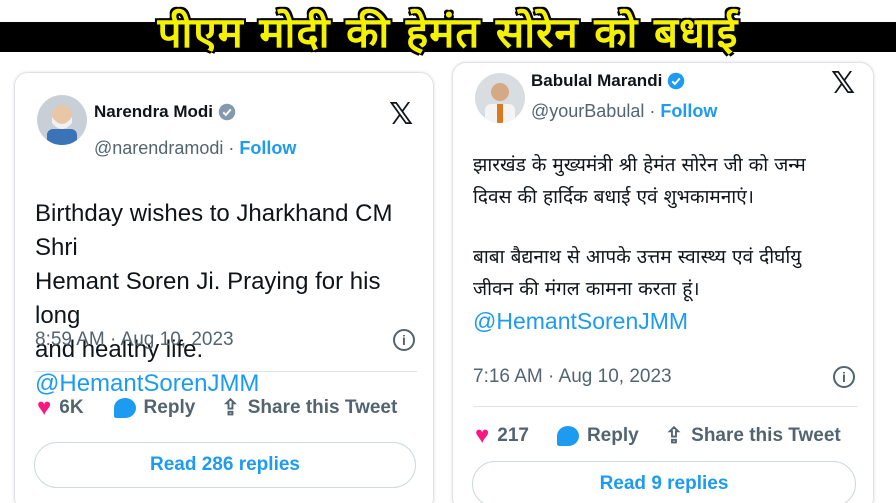 This screenshot has height=503, width=896. I want to click on tweet-line: Hemant Soren Ji. Praying for his long, so click(208, 298).